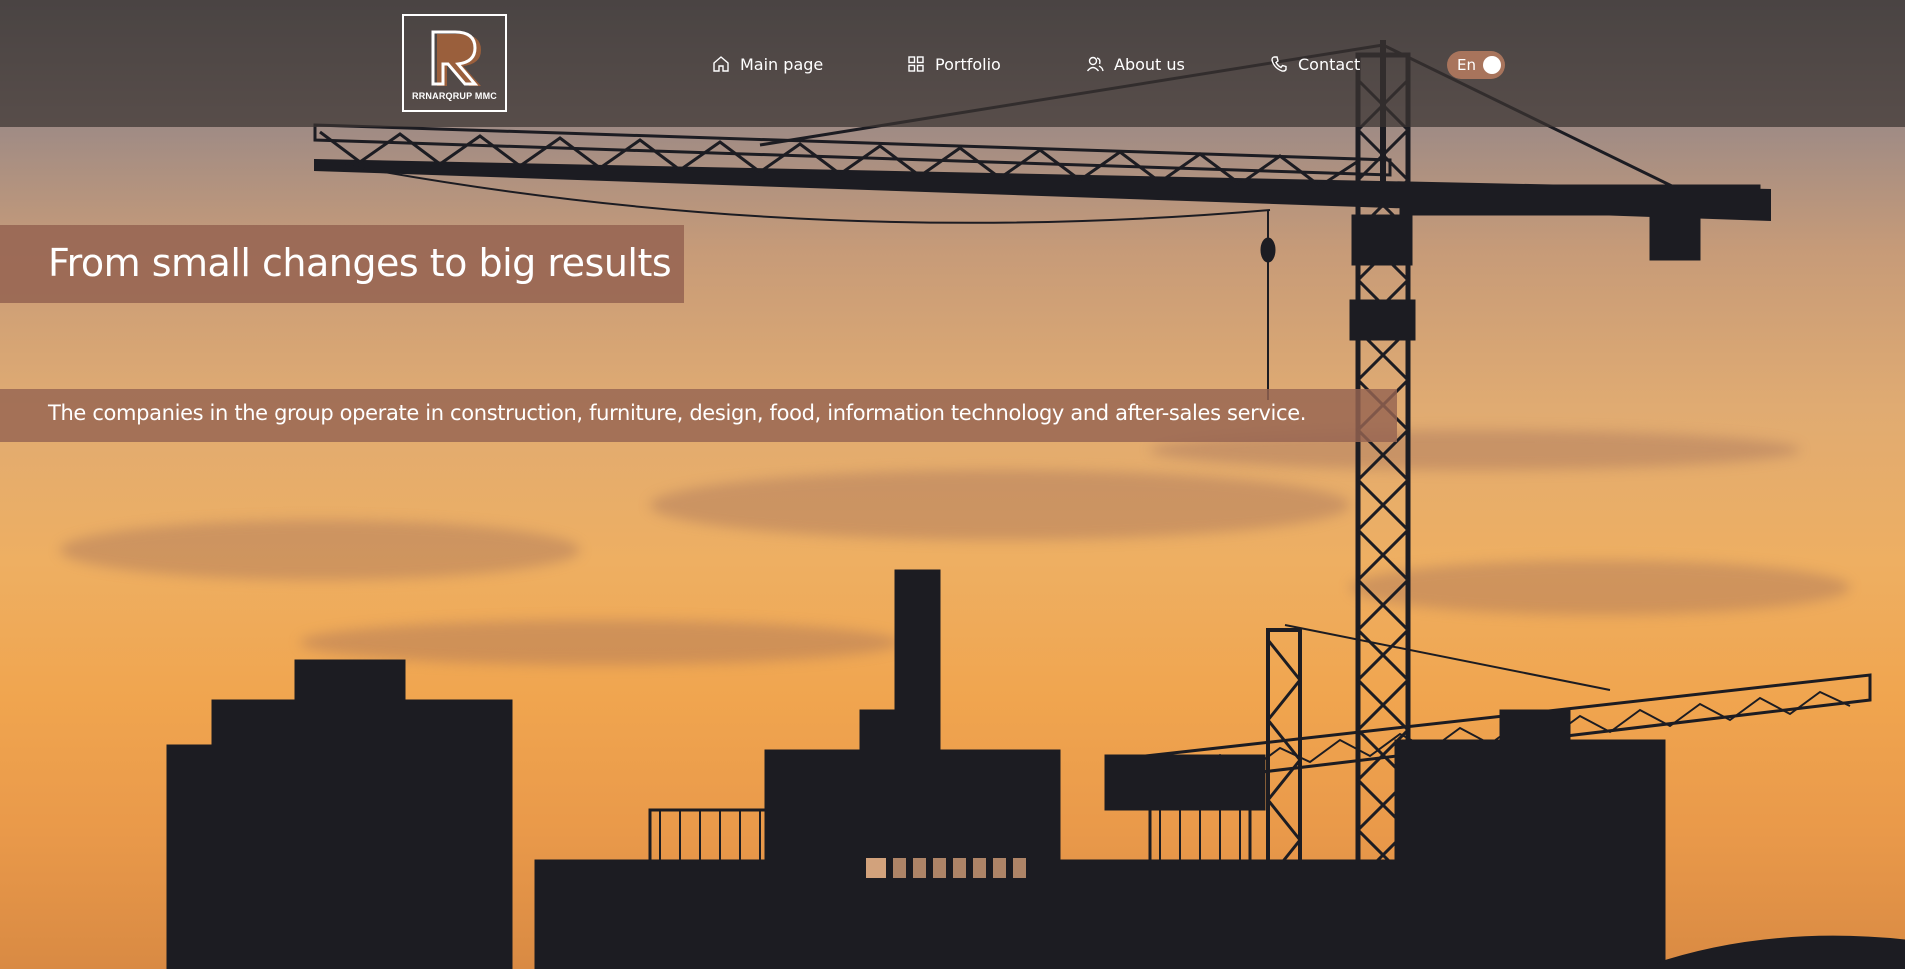  What do you see at coordinates (1279, 64) in the screenshot?
I see `phone-icon` at bounding box center [1279, 64].